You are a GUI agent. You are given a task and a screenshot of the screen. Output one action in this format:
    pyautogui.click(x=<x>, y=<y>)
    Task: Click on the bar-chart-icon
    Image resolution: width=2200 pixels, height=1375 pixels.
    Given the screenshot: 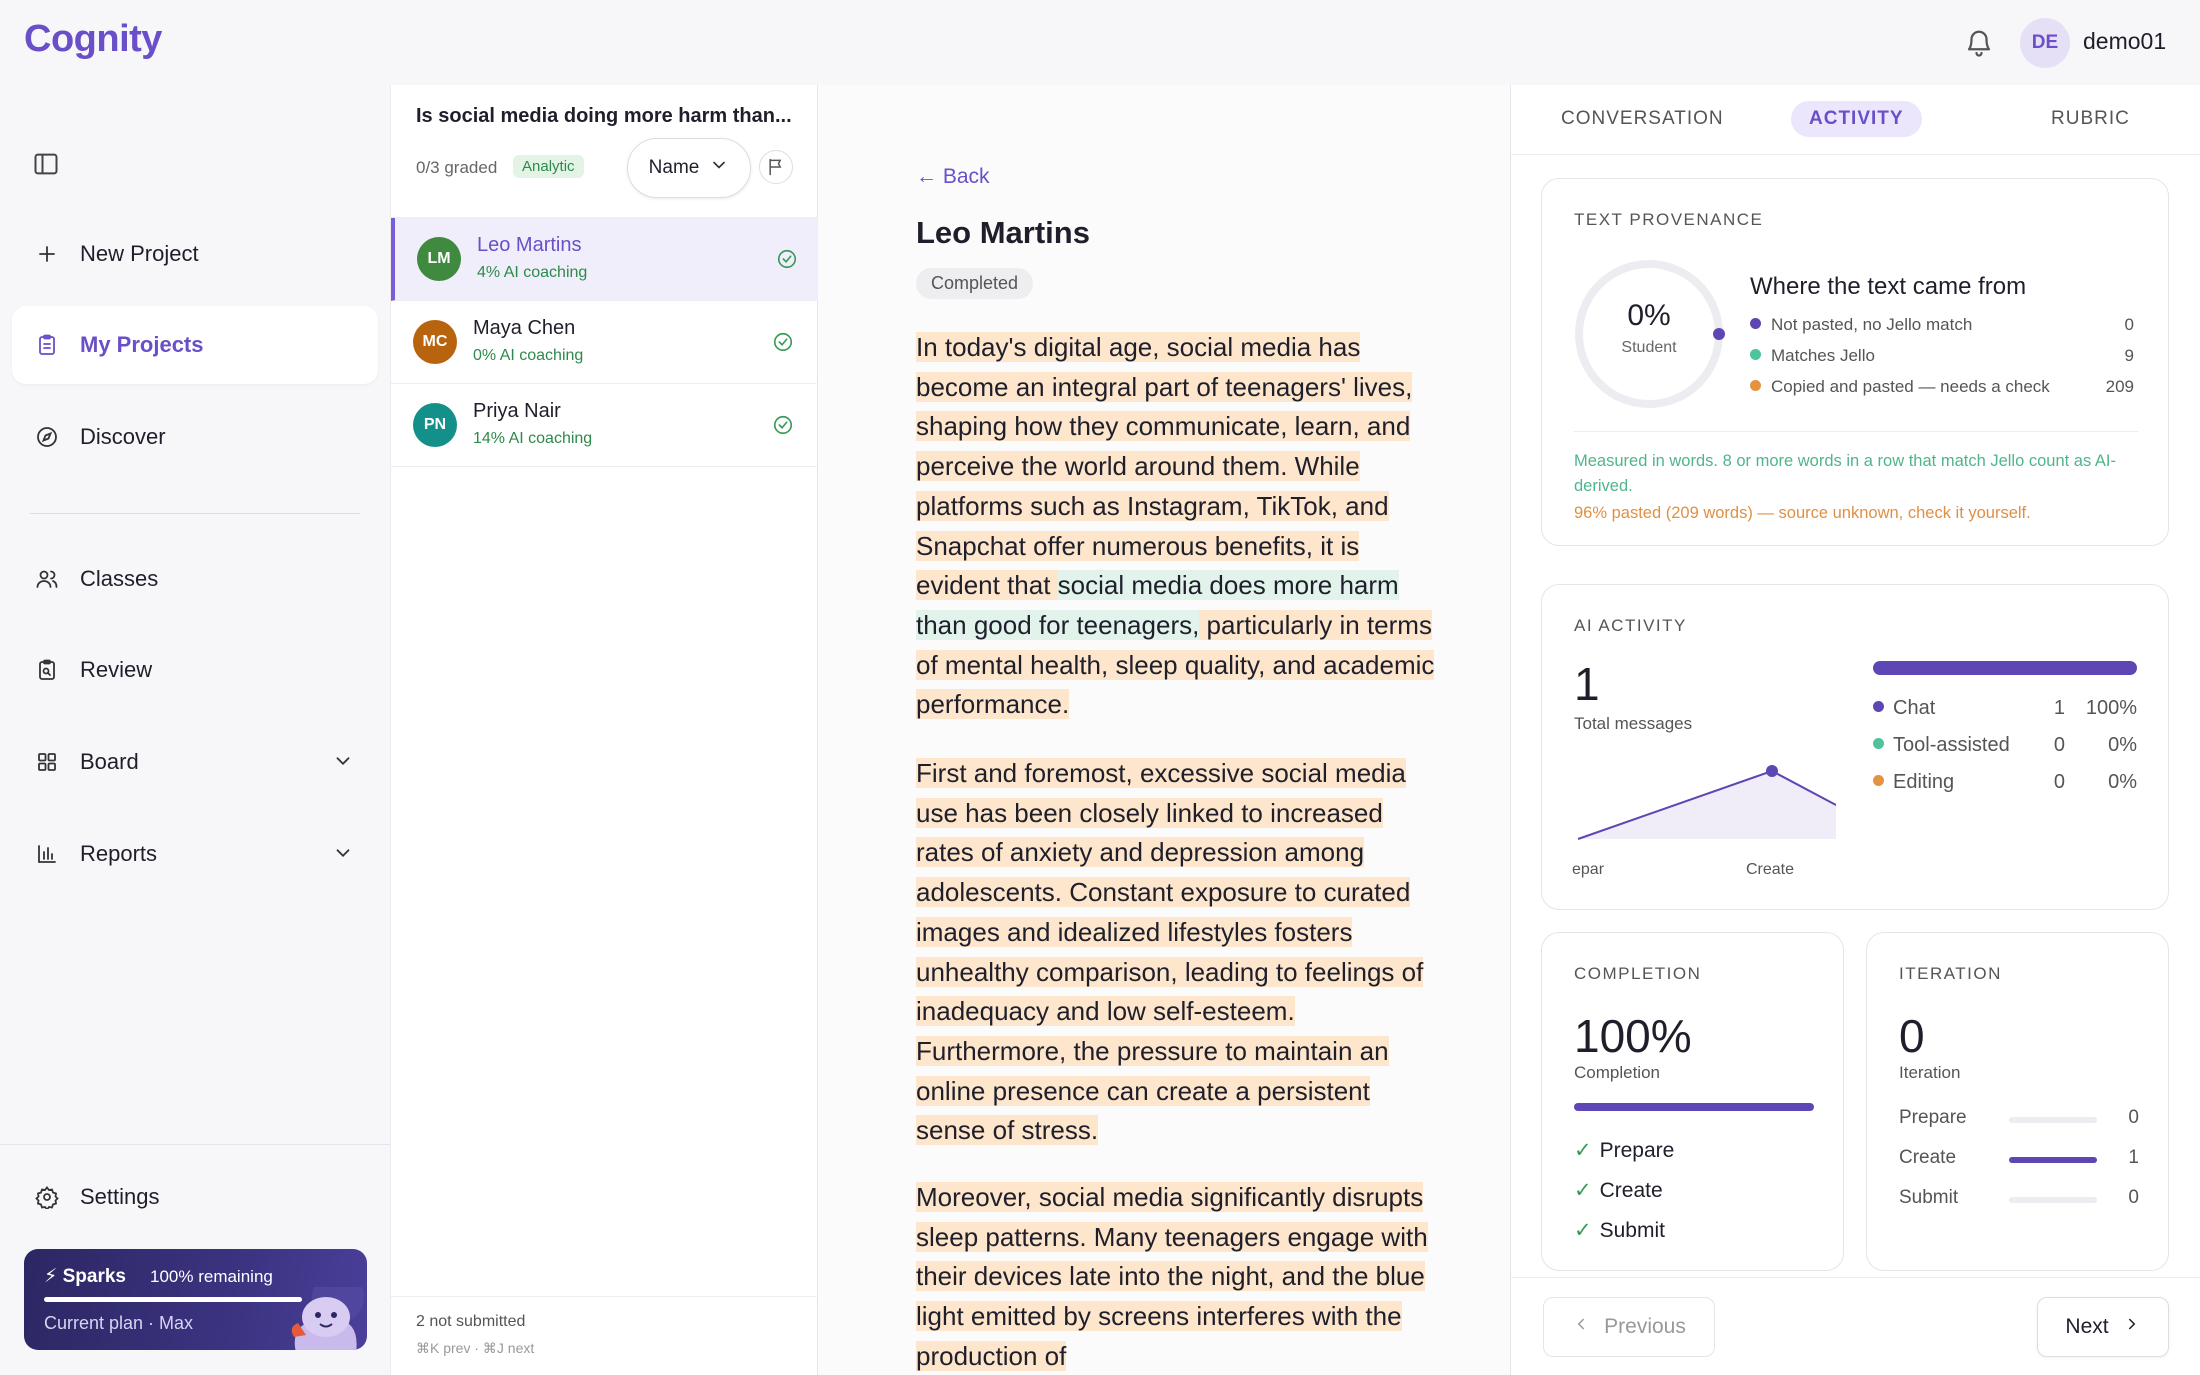 What is the action you would take?
    pyautogui.click(x=47, y=854)
    